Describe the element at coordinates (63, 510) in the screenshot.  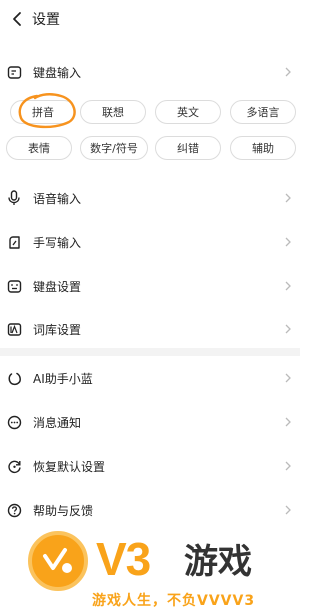
I see `help-feedback-label: 帮助与反馈` at that location.